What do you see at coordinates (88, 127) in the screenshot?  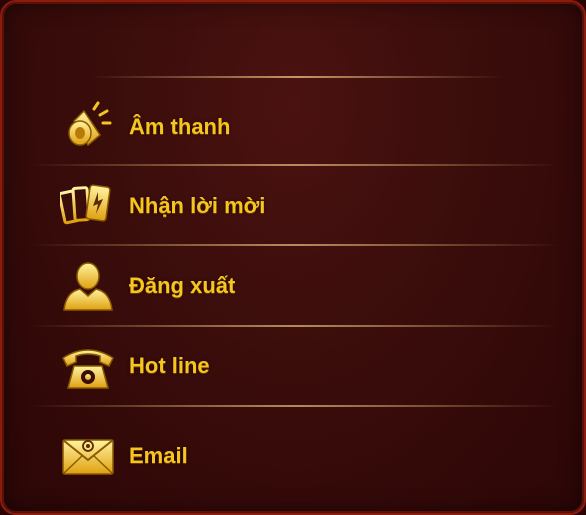 I see `speaker-icon` at bounding box center [88, 127].